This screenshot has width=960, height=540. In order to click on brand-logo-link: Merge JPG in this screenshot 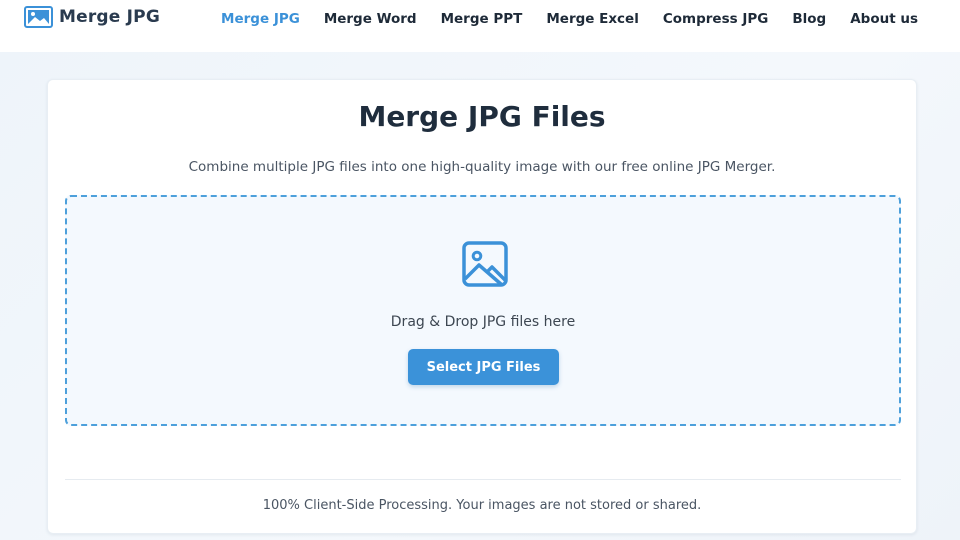, I will do `click(92, 17)`.